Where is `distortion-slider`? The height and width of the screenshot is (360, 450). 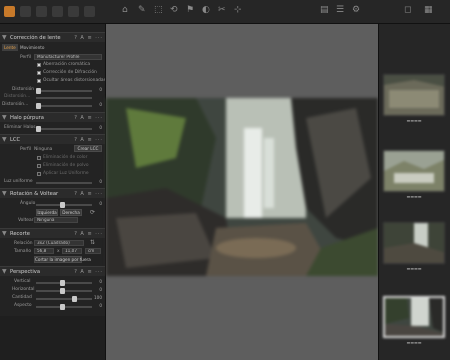 distortion-slider is located at coordinates (64, 91).